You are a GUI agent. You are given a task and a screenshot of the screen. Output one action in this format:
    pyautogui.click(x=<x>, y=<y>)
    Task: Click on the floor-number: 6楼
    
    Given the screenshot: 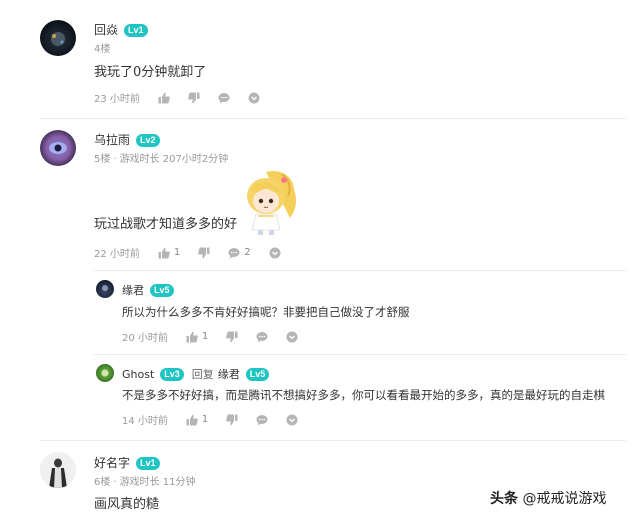 What is the action you would take?
    pyautogui.click(x=102, y=482)
    